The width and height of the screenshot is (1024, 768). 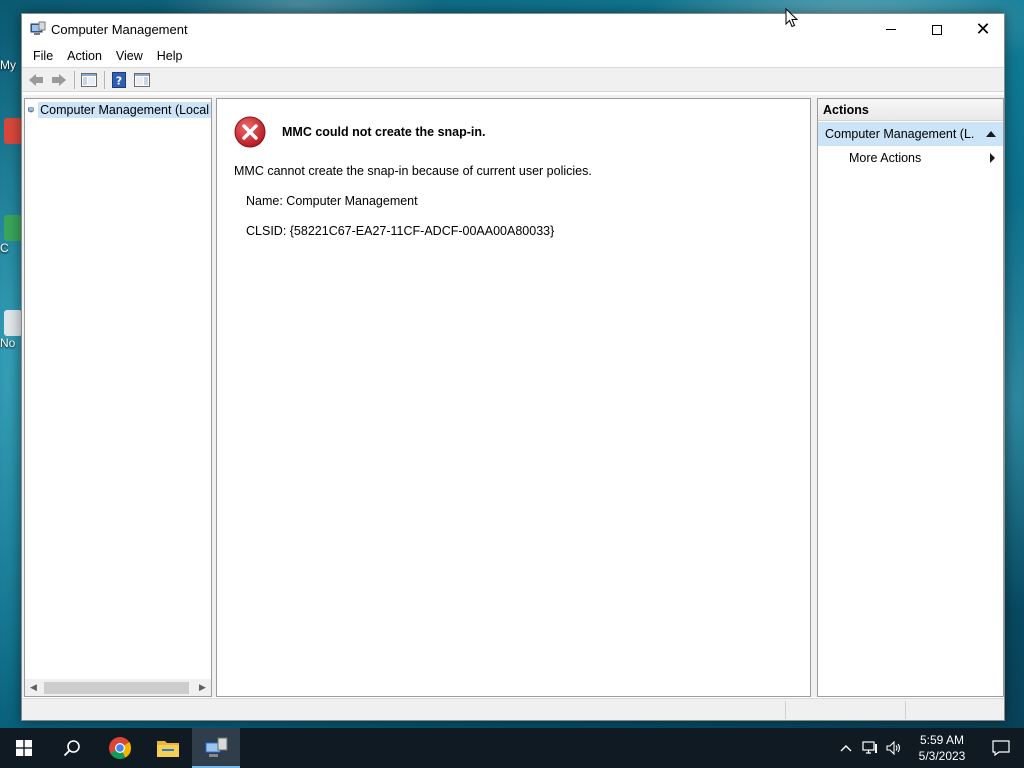 I want to click on menu-file: File, so click(x=43, y=56).